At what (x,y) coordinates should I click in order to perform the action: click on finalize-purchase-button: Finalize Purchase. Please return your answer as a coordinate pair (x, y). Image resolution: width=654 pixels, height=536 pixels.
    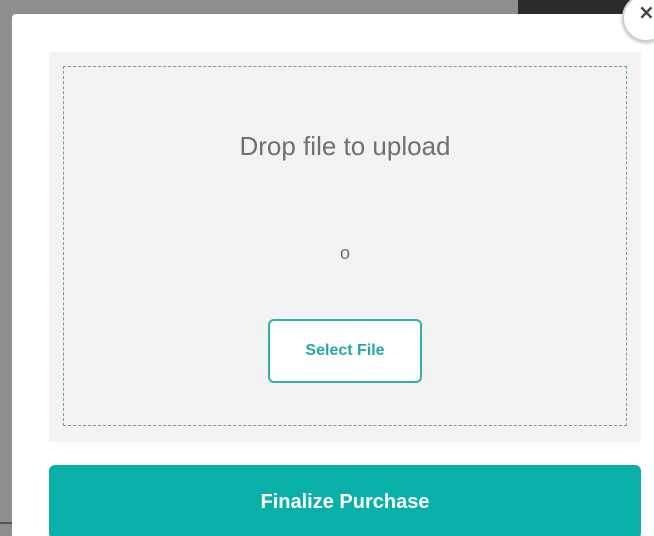
    Looking at the image, I should click on (345, 500).